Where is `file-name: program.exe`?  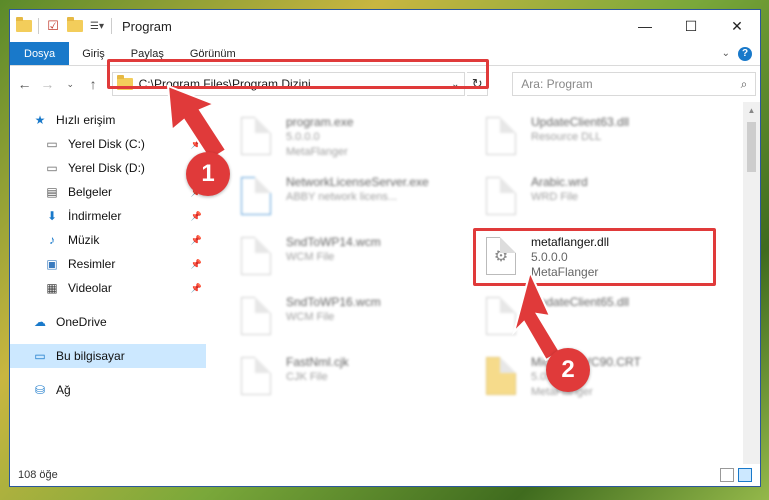
file-name: program.exe is located at coordinates (320, 122).